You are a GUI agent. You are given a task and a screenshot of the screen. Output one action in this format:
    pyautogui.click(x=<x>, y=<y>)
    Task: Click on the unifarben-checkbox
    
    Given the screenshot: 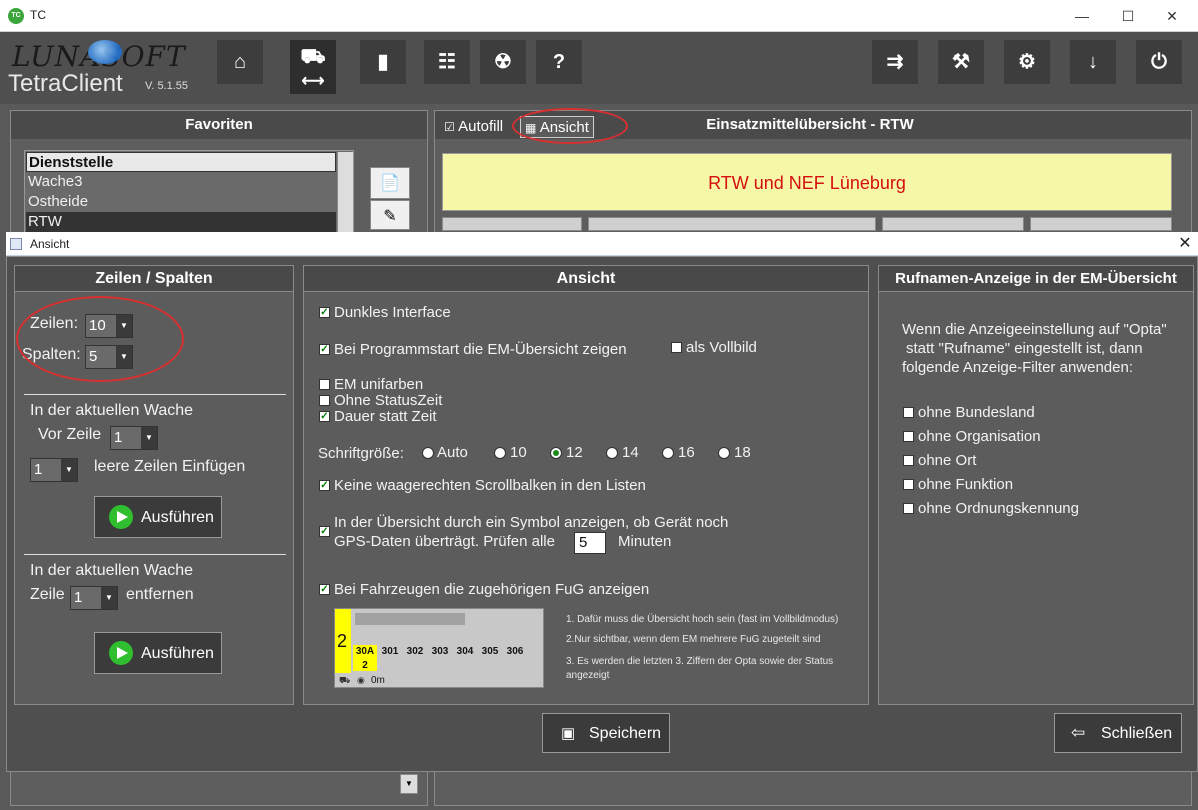 What is the action you would take?
    pyautogui.click(x=324, y=384)
    